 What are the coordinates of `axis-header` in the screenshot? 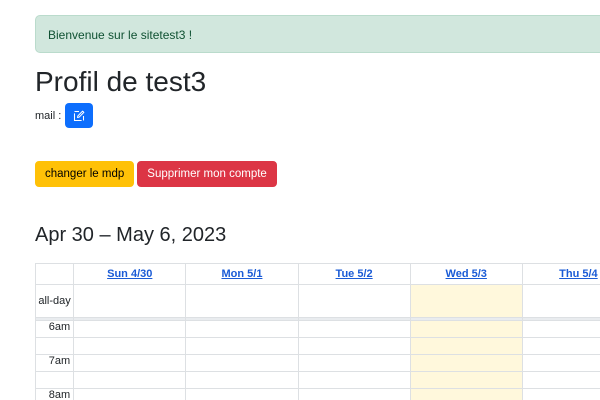 It's located at (54, 274).